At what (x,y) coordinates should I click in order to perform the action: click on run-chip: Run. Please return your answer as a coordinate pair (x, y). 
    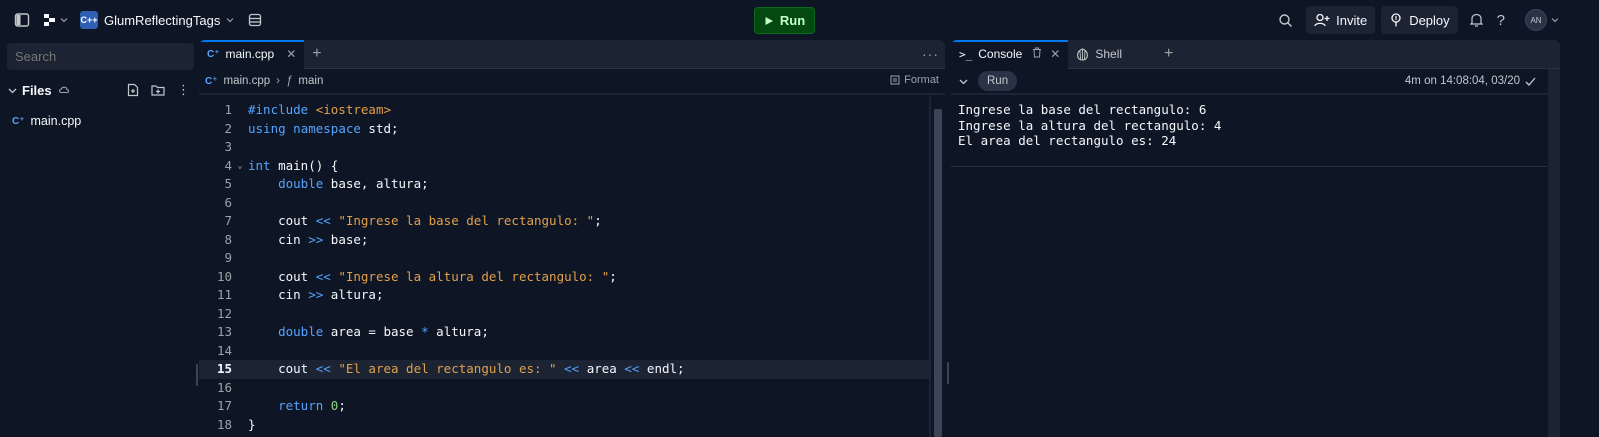
    Looking at the image, I should click on (998, 81).